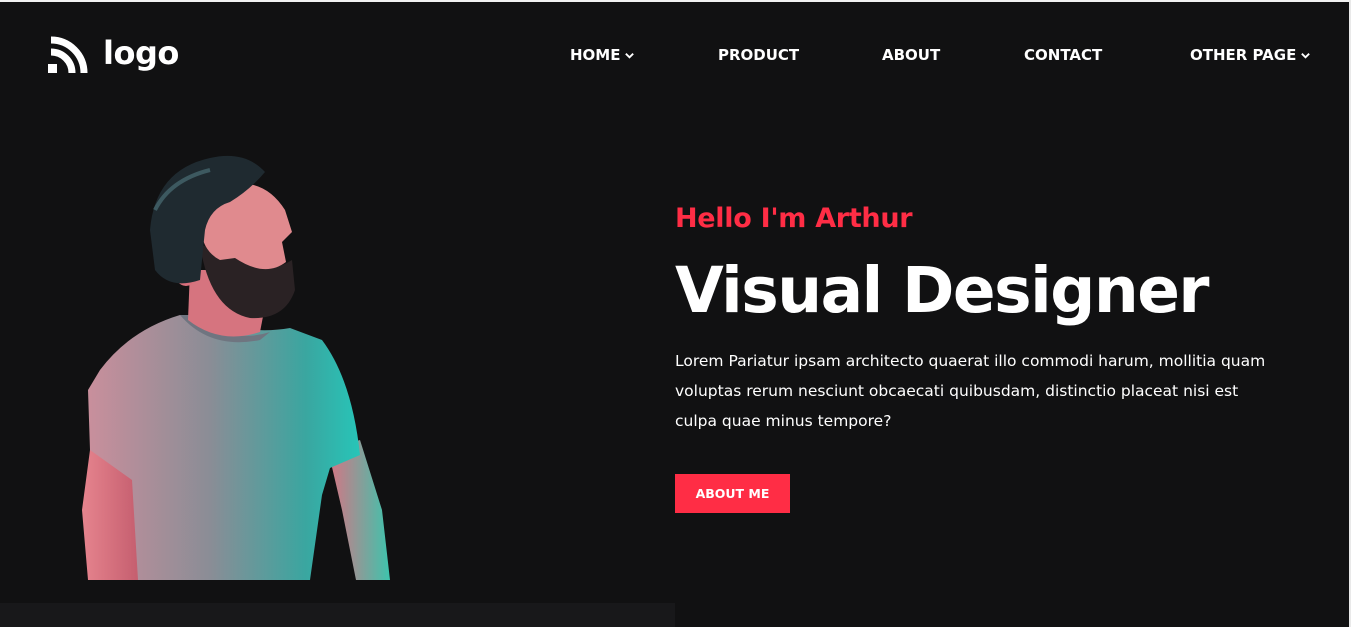  I want to click on nav-item-about: ABOUT, so click(911, 55).